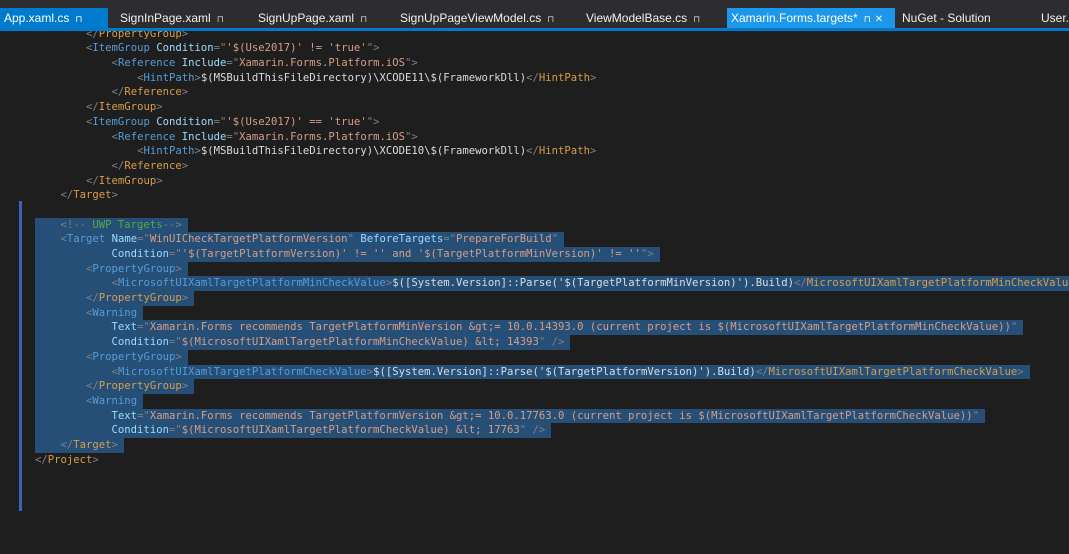  Describe the element at coordinates (54, 18) in the screenshot. I see `tab-0: App.xaml.cs ⊓` at that location.